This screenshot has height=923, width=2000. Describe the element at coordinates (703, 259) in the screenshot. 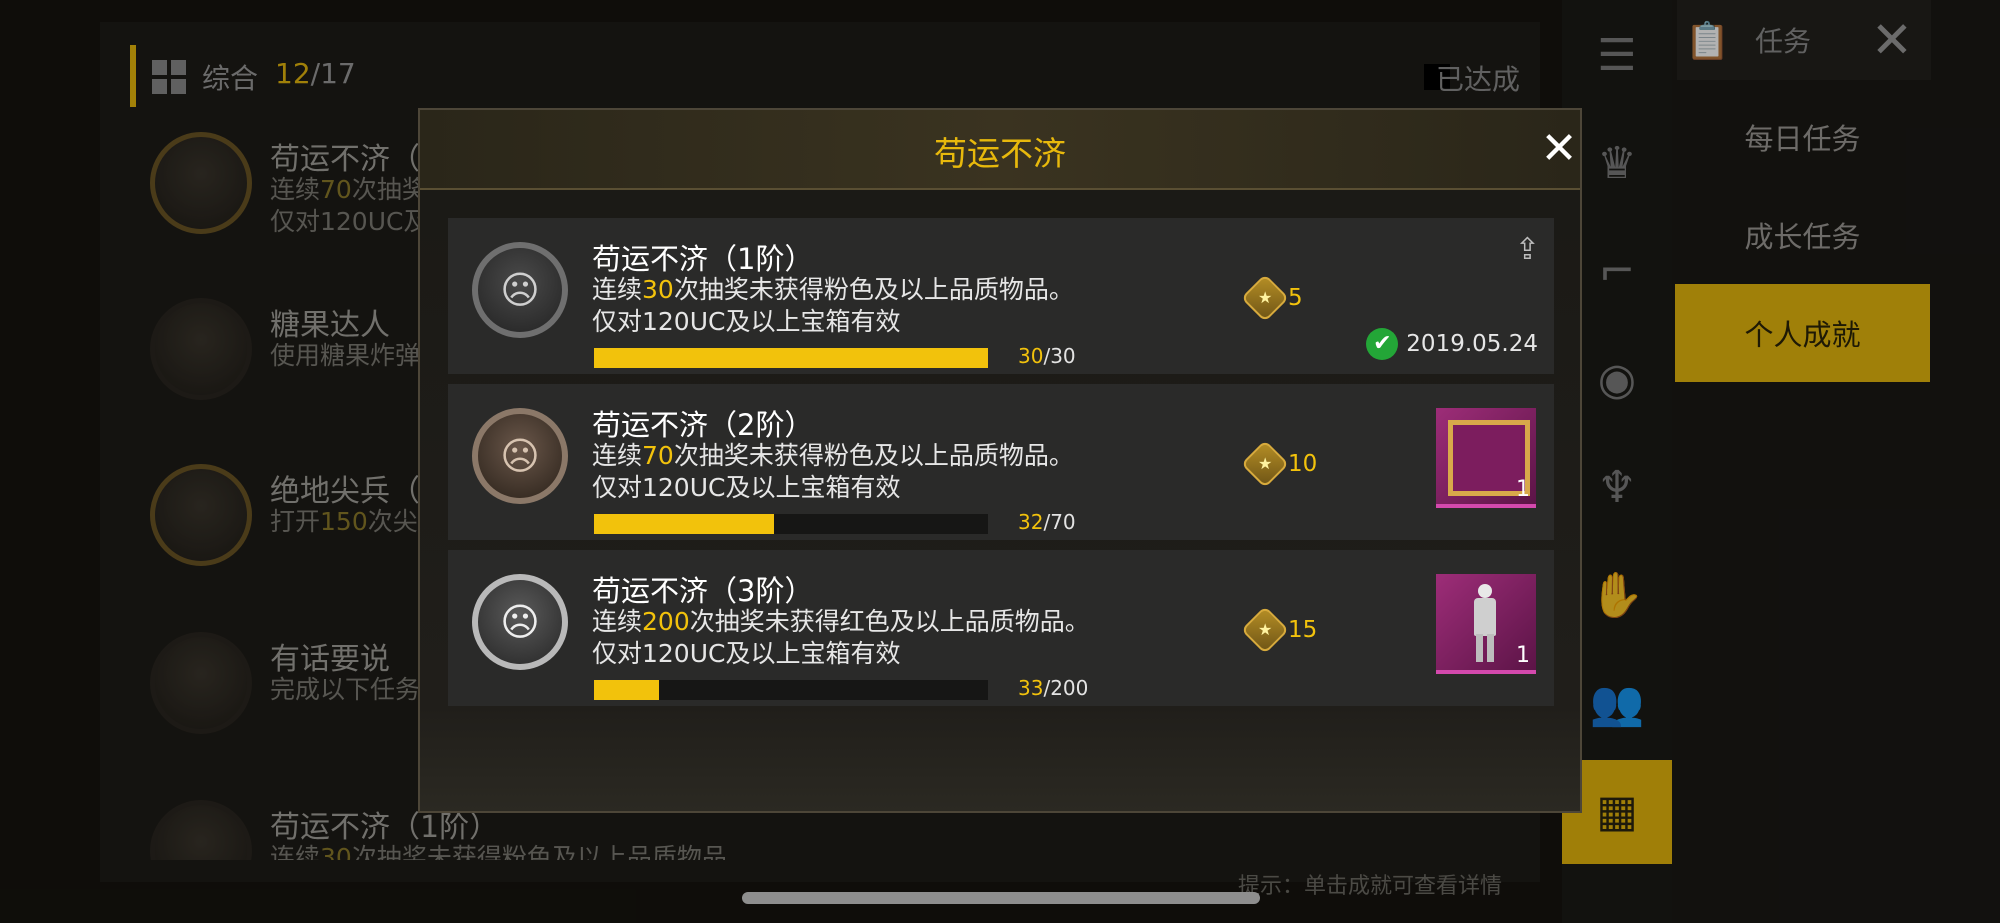

I see `tier-title: 苟运不济（1阶）` at that location.